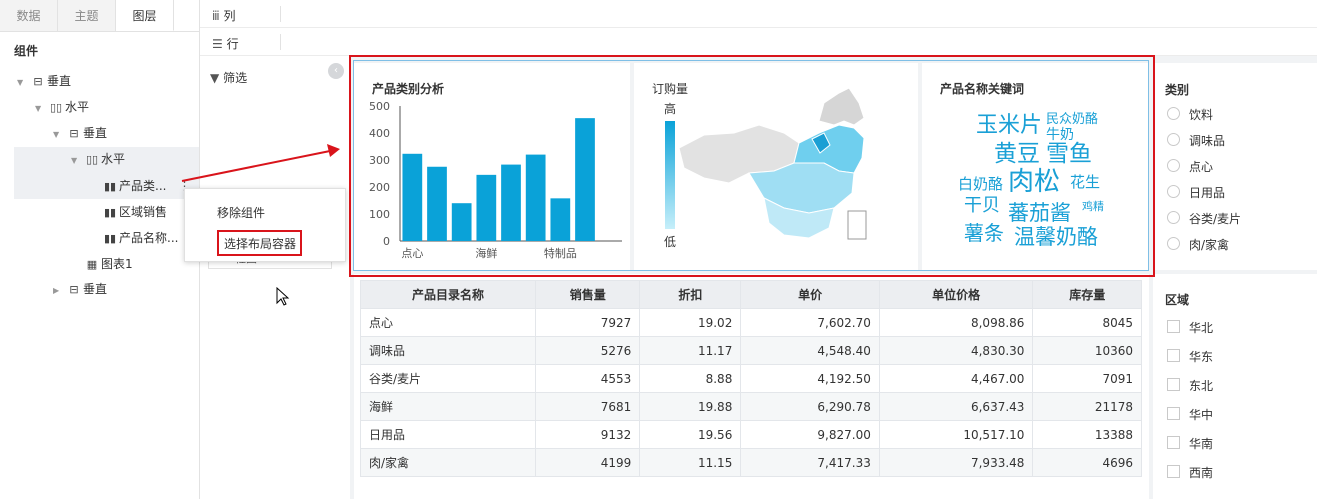  Describe the element at coordinates (145, 15) in the screenshot. I see `tab-layers: 图层` at that location.